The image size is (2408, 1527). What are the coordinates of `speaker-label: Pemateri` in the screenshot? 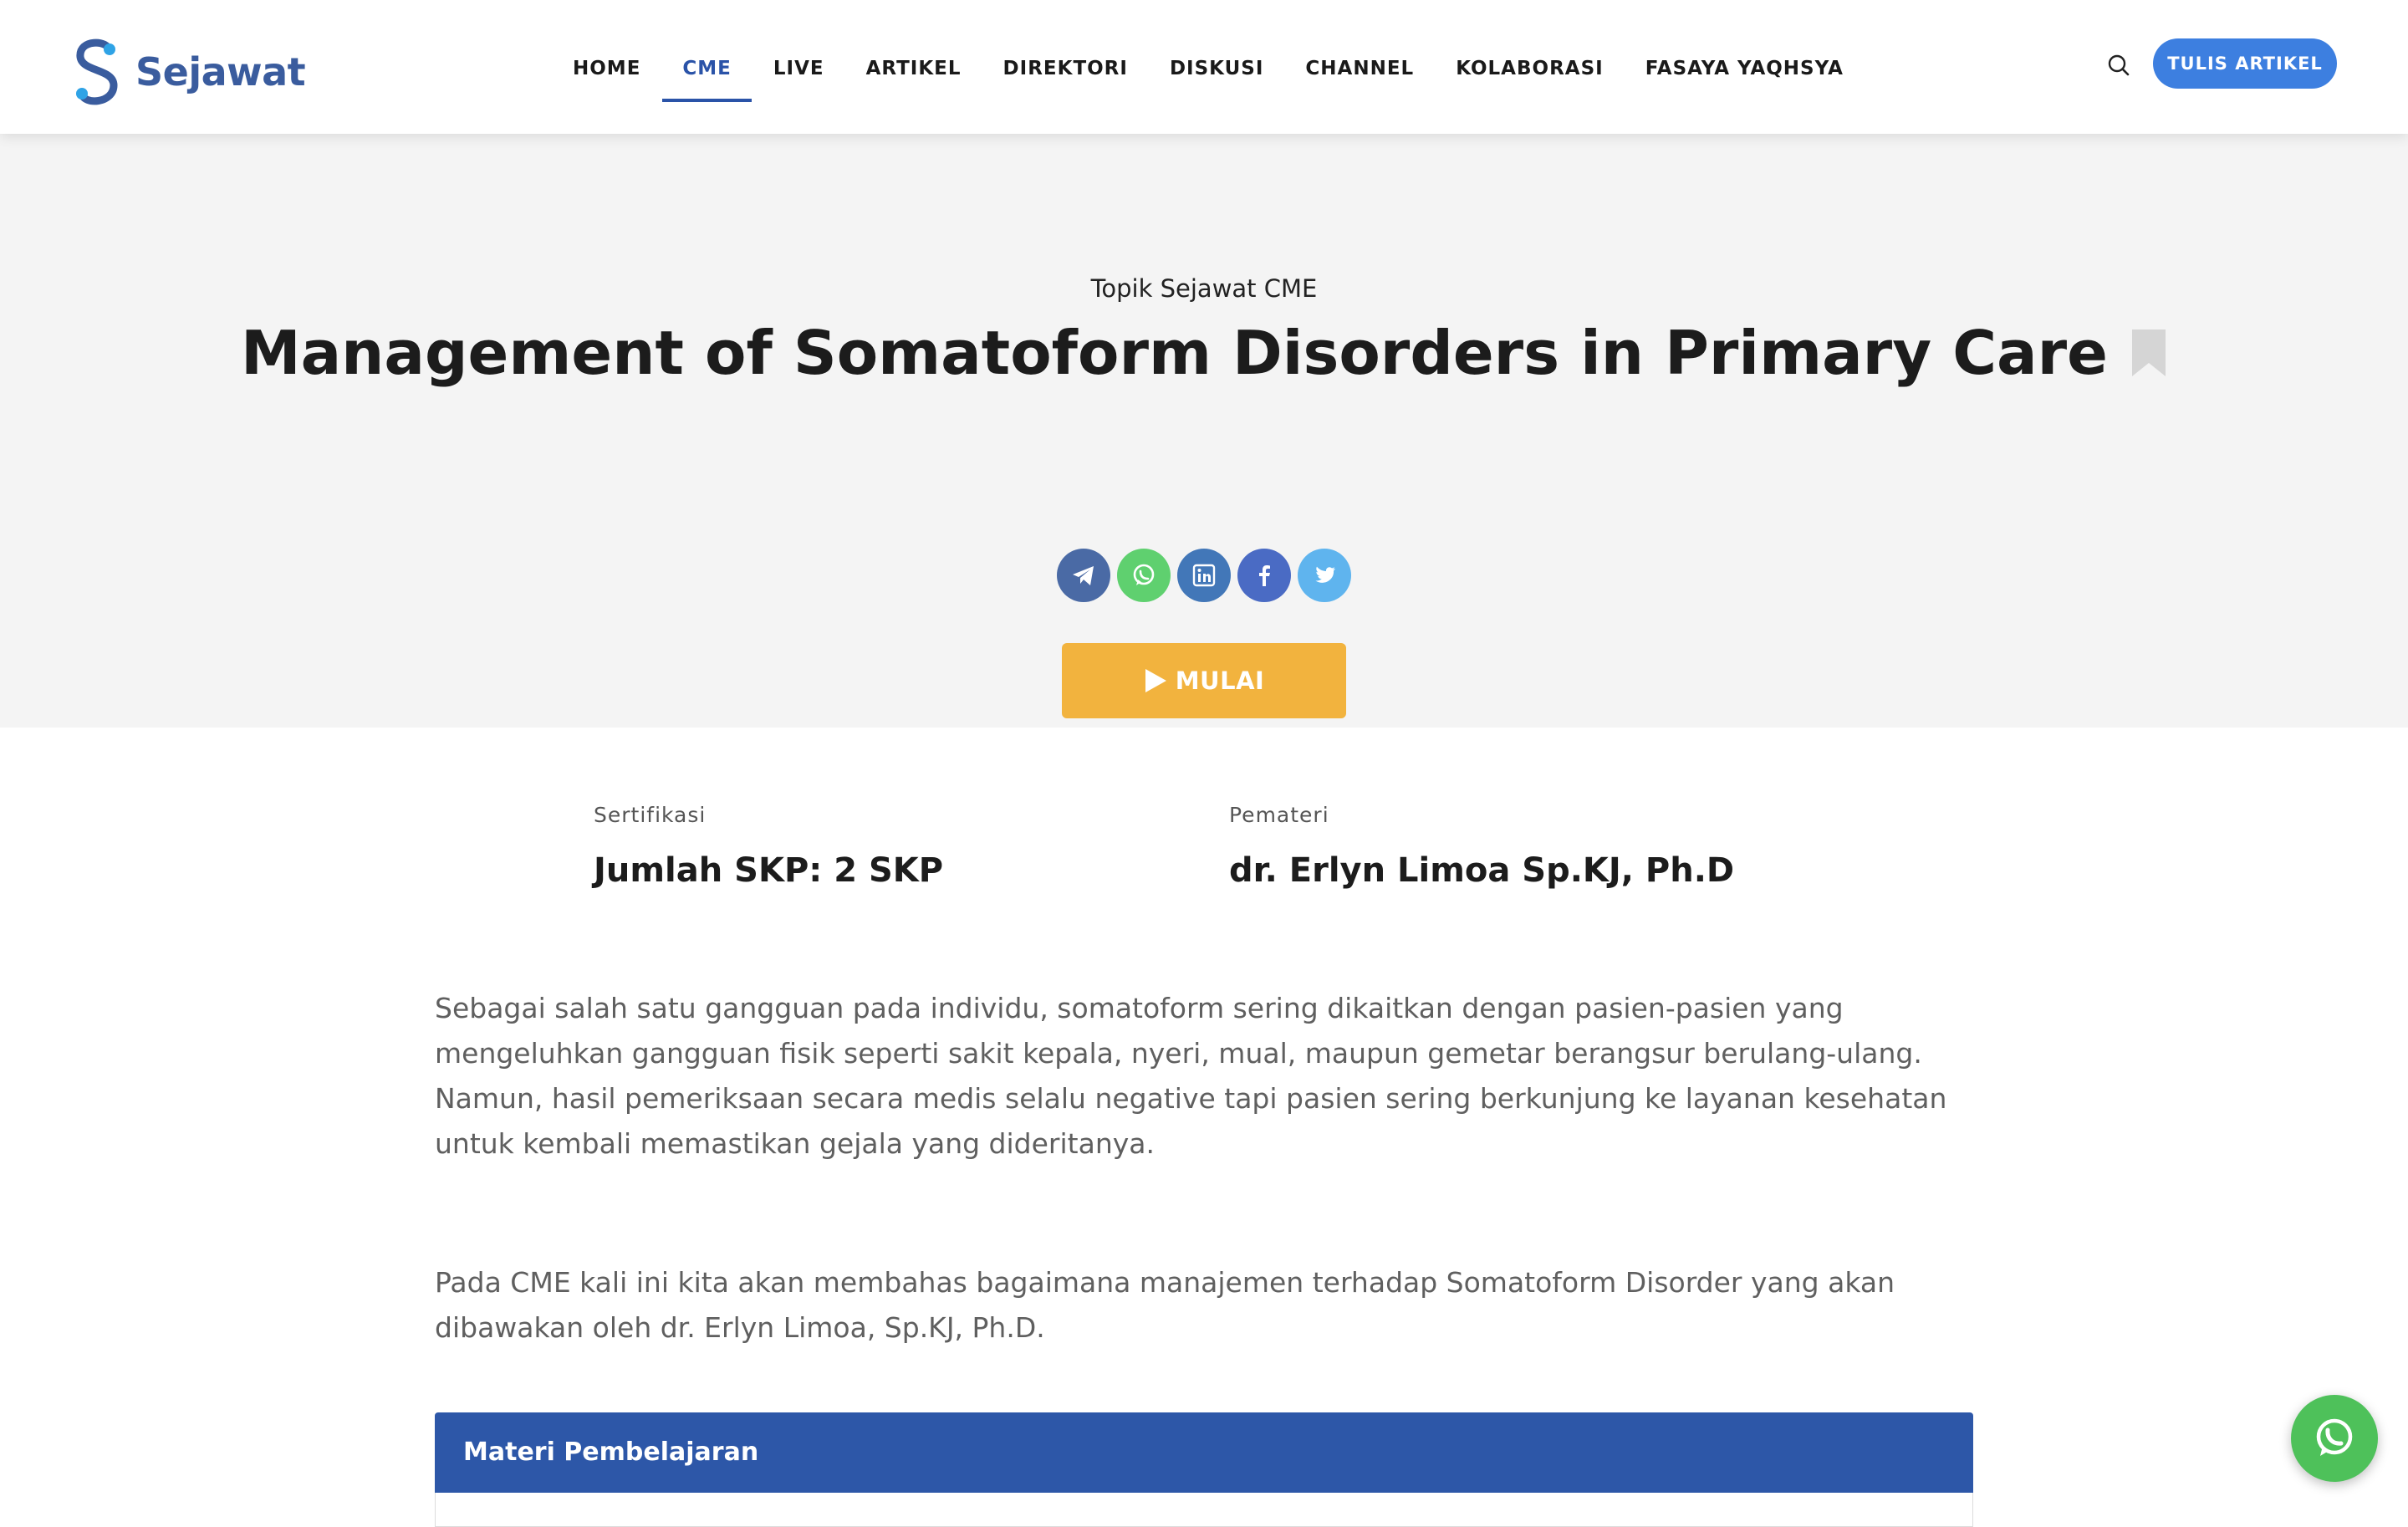 It's located at (1279, 815).